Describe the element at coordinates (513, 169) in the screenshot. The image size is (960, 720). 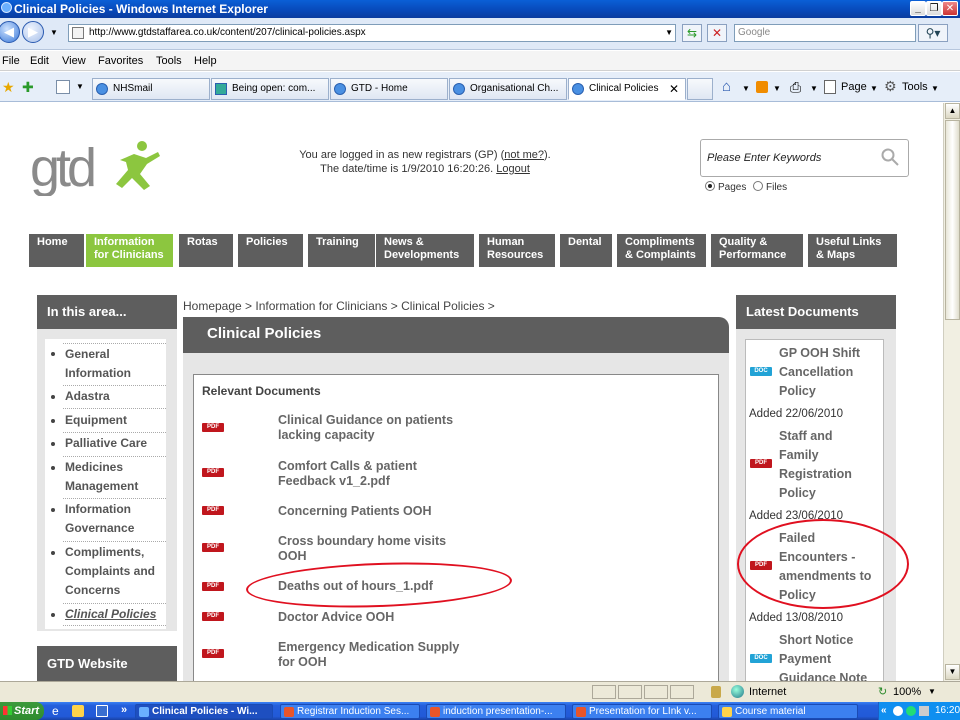
I see `logout-link: Logout` at that location.